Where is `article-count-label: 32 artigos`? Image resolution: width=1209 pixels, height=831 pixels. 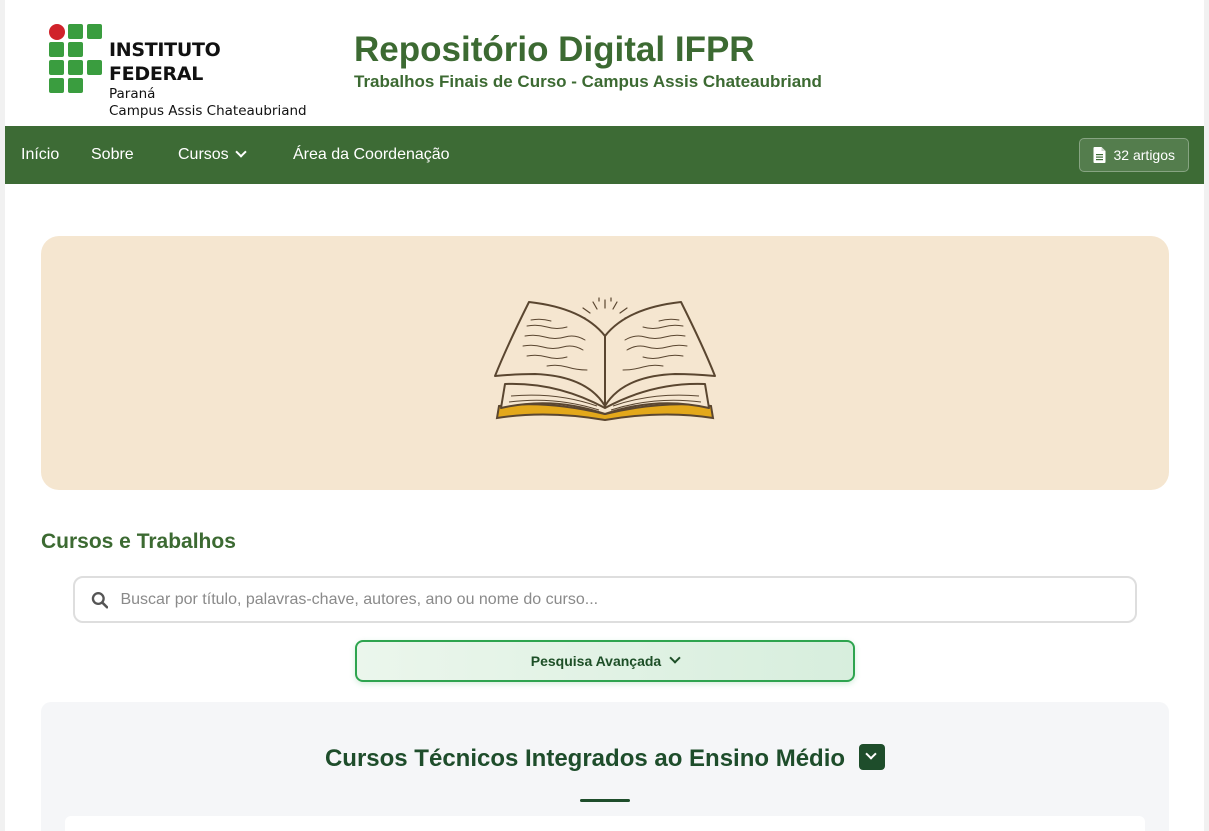
article-count-label: 32 artigos is located at coordinates (1144, 155).